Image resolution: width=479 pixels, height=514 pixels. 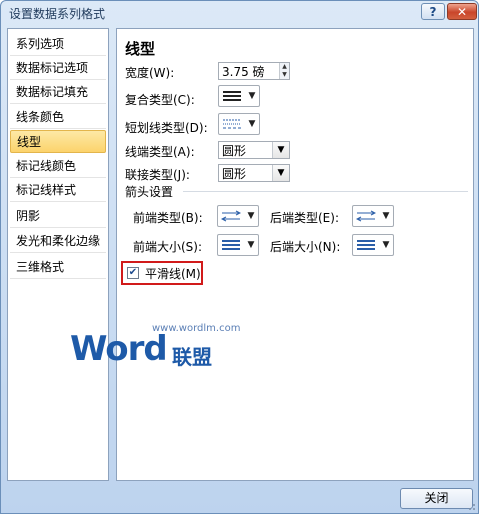 What do you see at coordinates (150, 73) in the screenshot?
I see `width-label: 宽度(W):` at bounding box center [150, 73].